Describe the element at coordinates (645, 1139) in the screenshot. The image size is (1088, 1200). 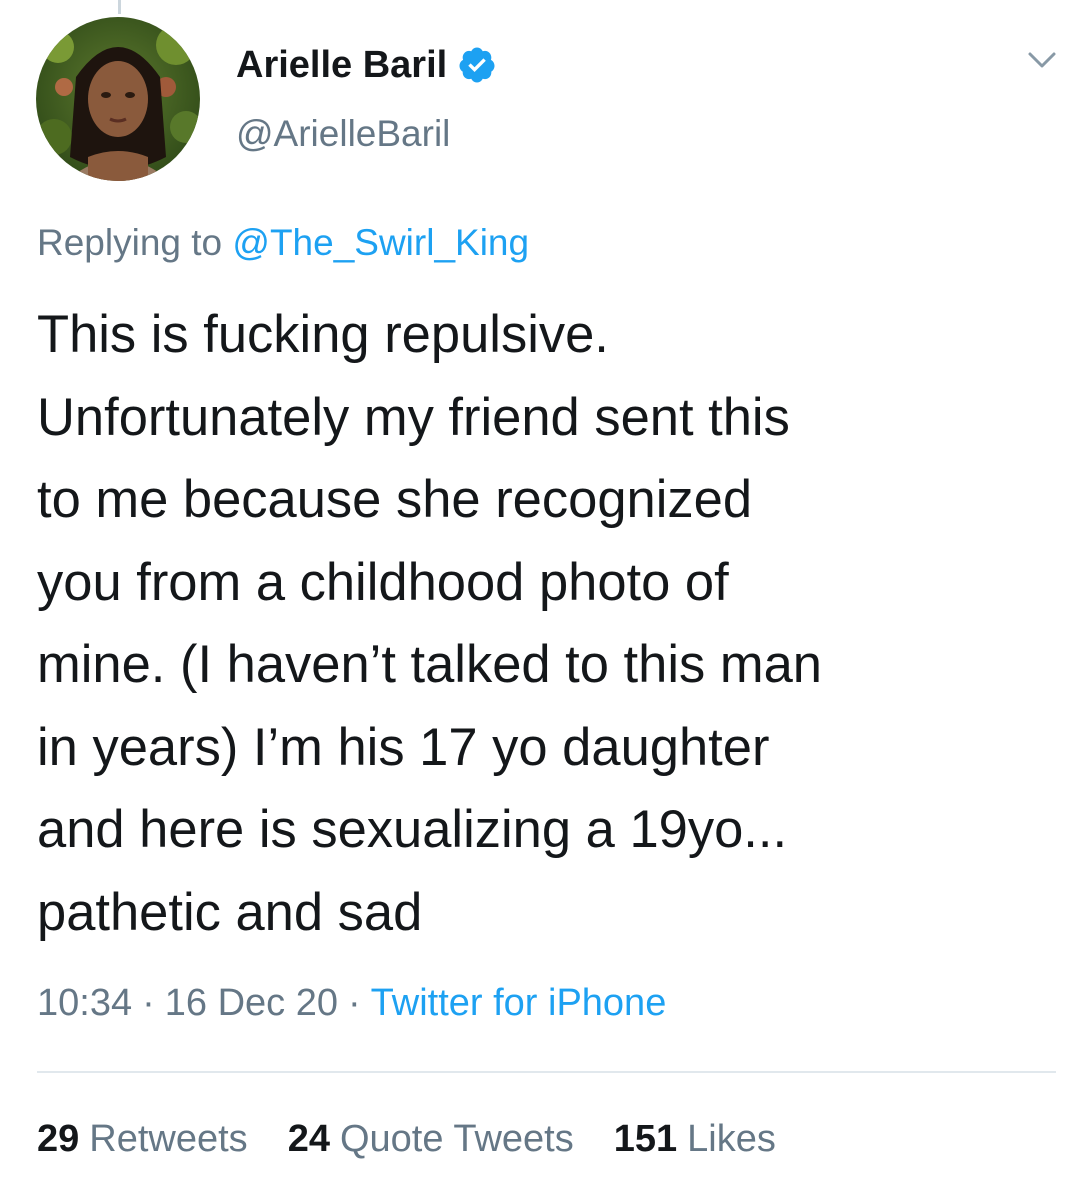
I see `likes-count: 151` at that location.